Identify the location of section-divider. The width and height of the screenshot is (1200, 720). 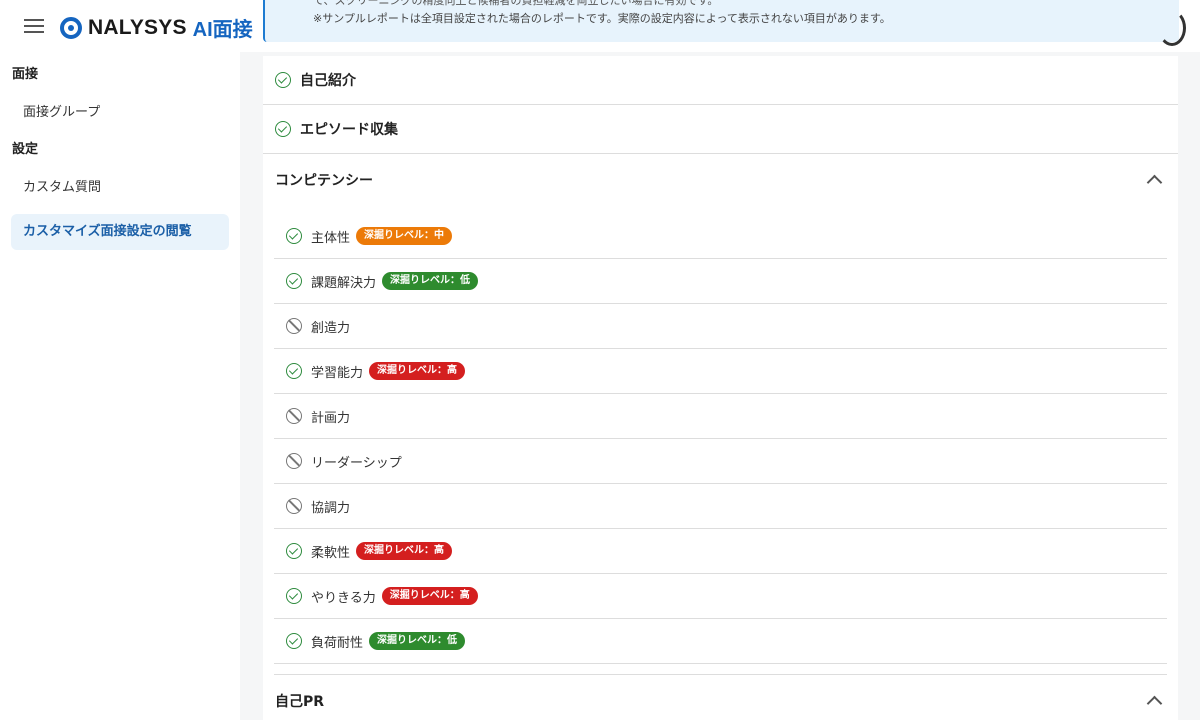
(720, 669).